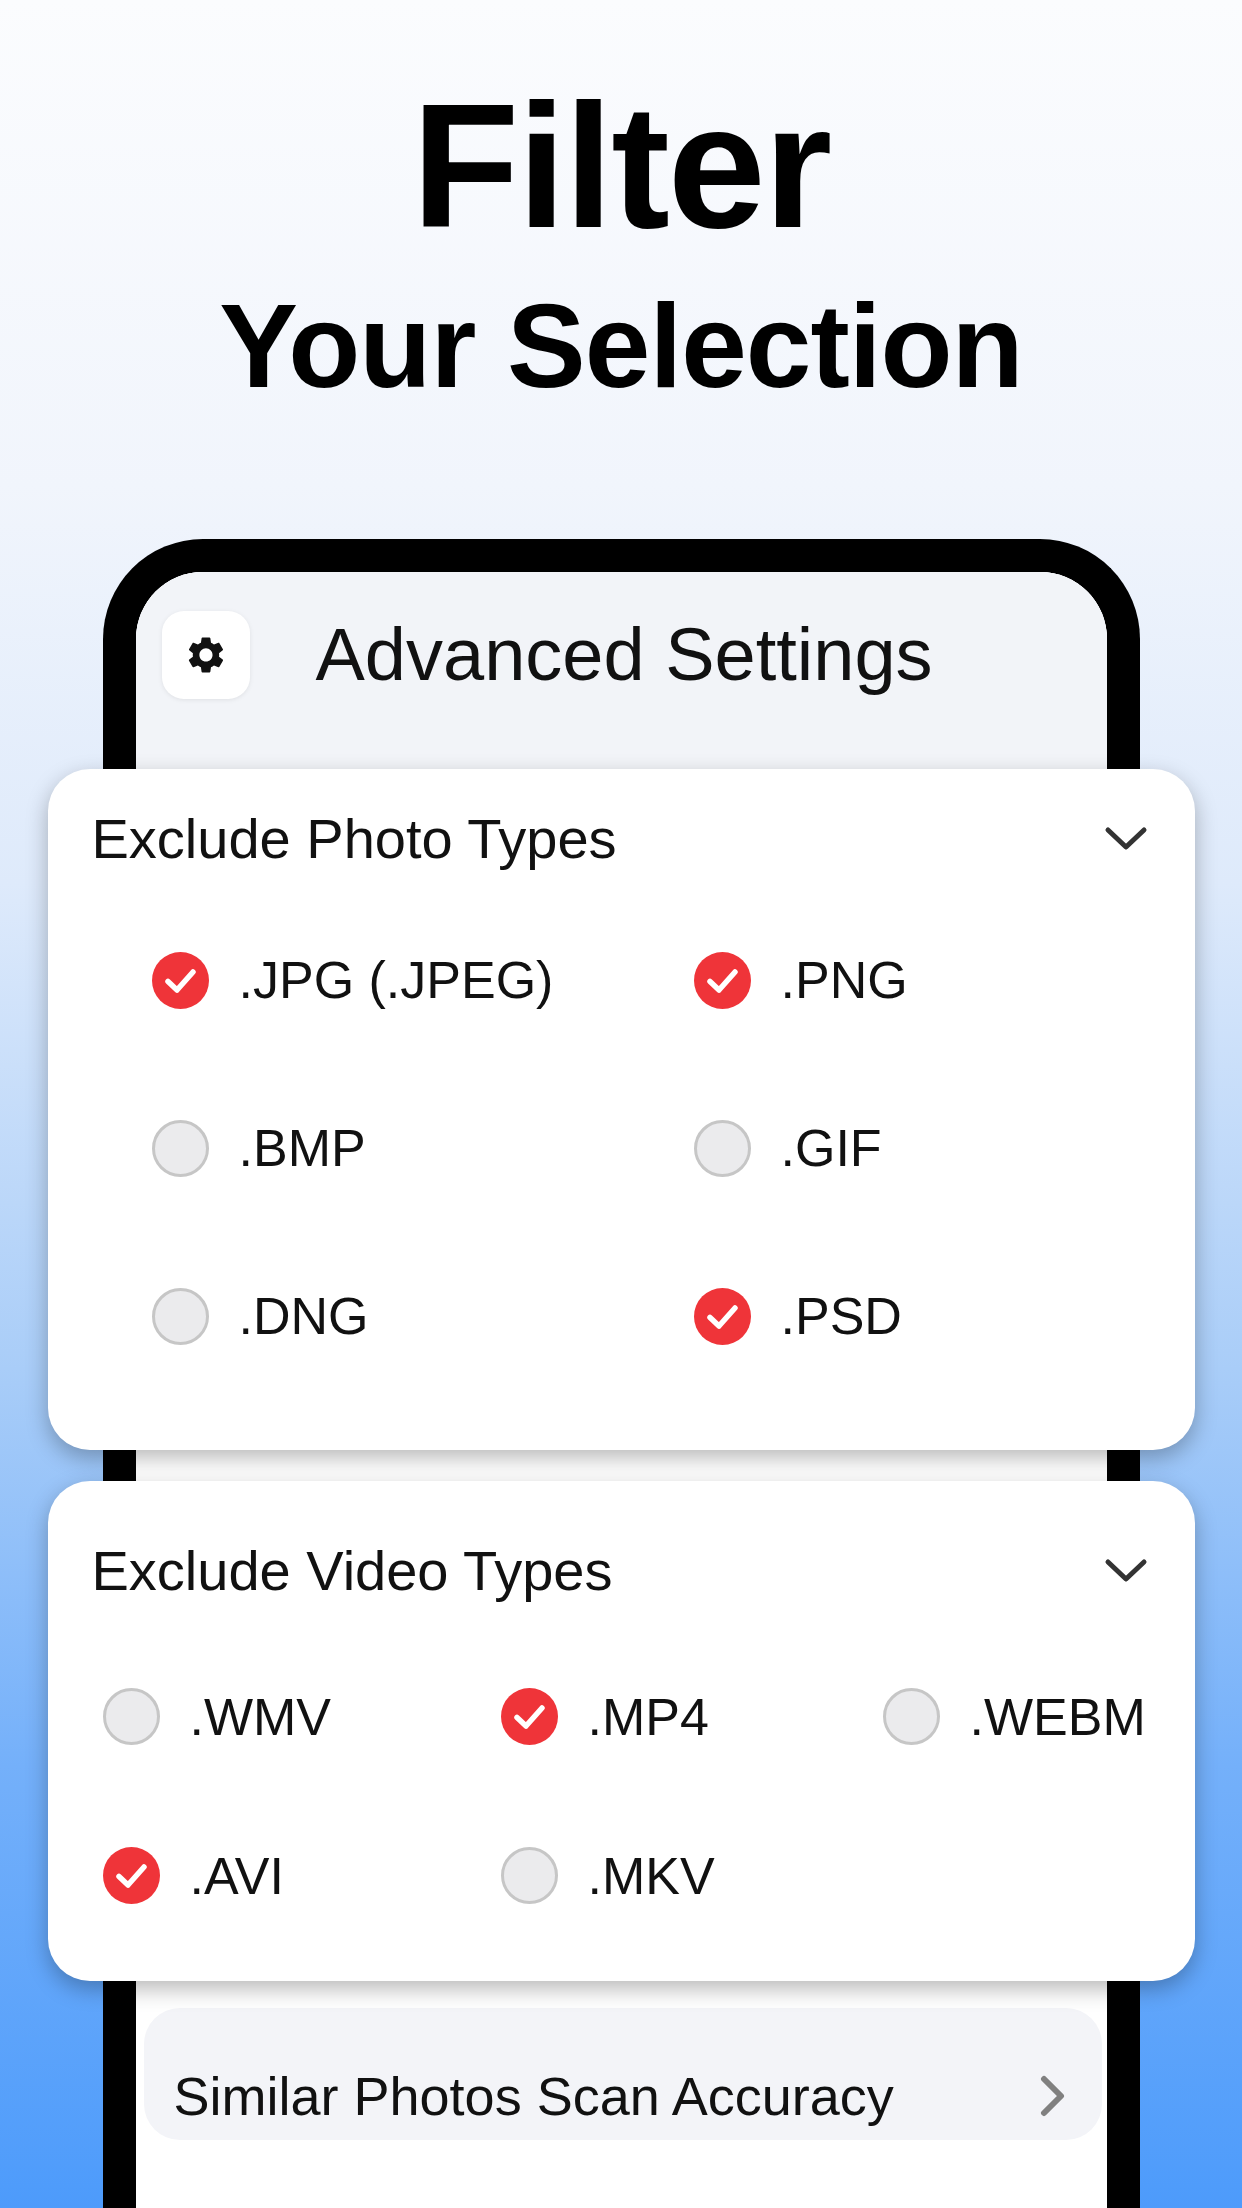  What do you see at coordinates (302, 1148) in the screenshot?
I see `checkbox-label: .BMP` at bounding box center [302, 1148].